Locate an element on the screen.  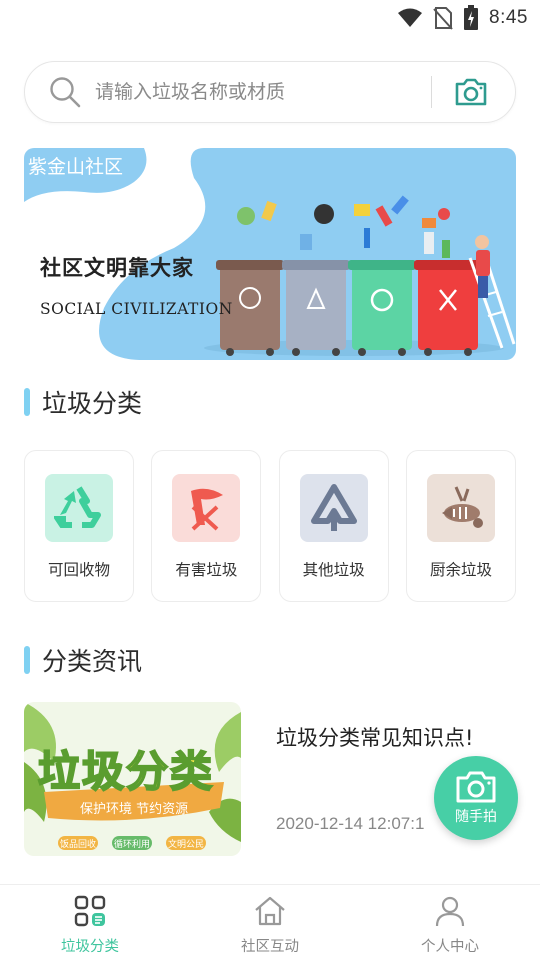
category-label: 有害垃圾 is located at coordinates (206, 570).